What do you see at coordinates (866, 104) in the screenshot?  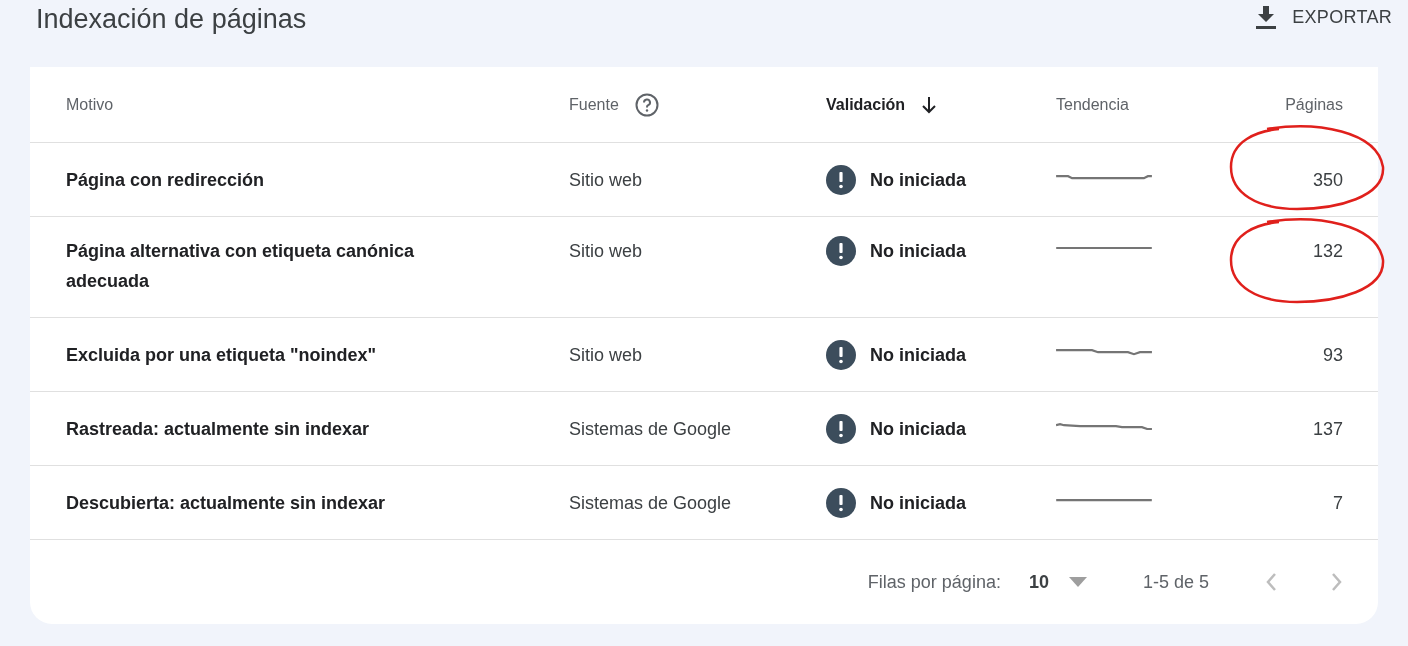 I see `column-header: Validación` at bounding box center [866, 104].